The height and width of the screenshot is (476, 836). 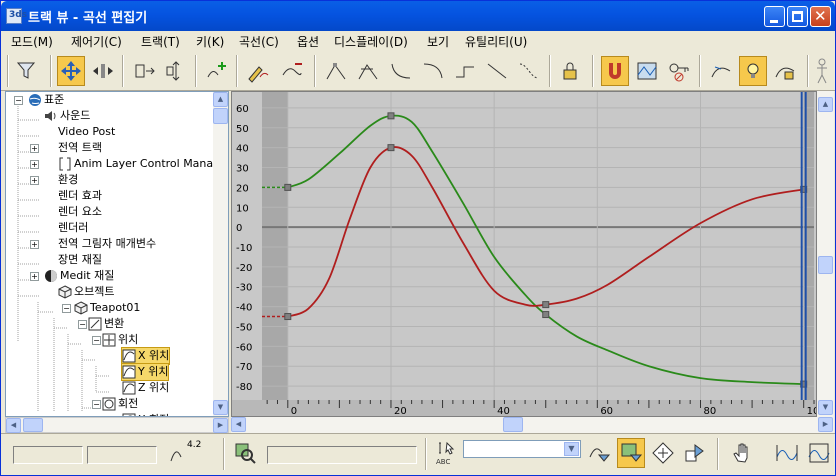 What do you see at coordinates (120, 340) in the screenshot?
I see `tree-item: 위치` at bounding box center [120, 340].